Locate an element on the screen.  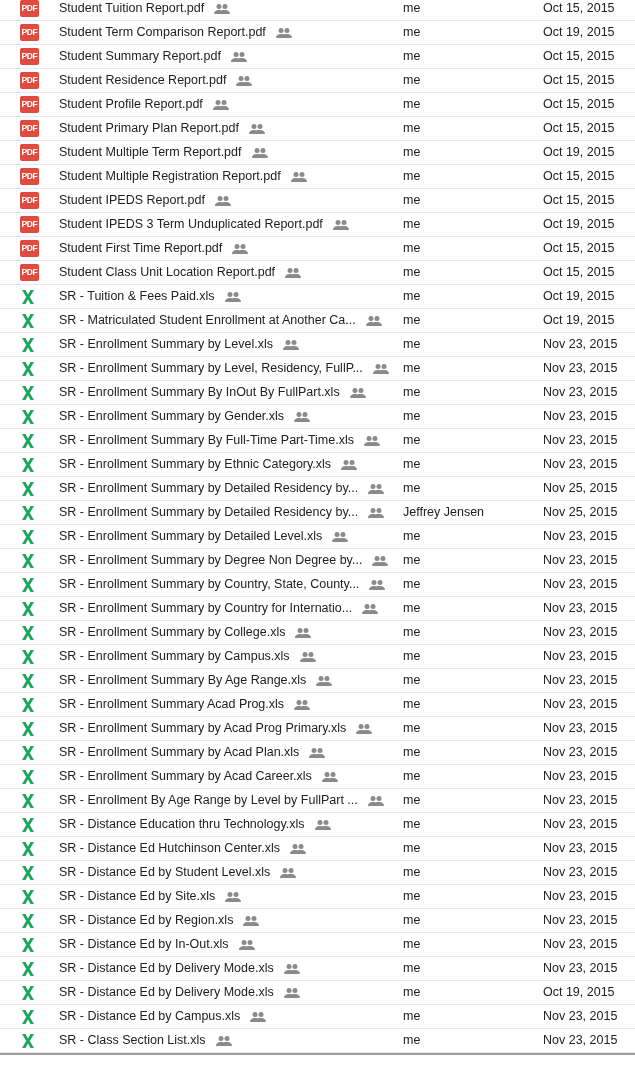
file-row: SR - Distance Ed by Region.xls me Nov 23, 2015 is located at coordinates (317, 921).